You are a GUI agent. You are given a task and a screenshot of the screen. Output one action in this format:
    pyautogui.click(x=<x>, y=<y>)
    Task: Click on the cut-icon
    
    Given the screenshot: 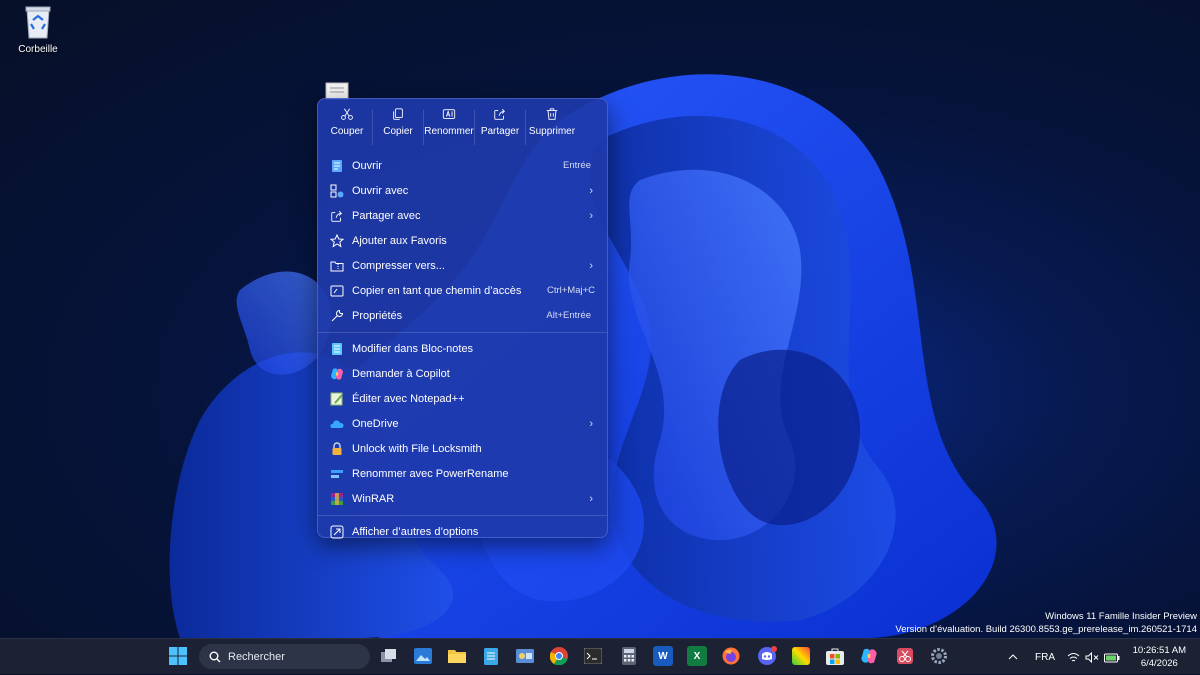 What is the action you would take?
    pyautogui.click(x=347, y=114)
    